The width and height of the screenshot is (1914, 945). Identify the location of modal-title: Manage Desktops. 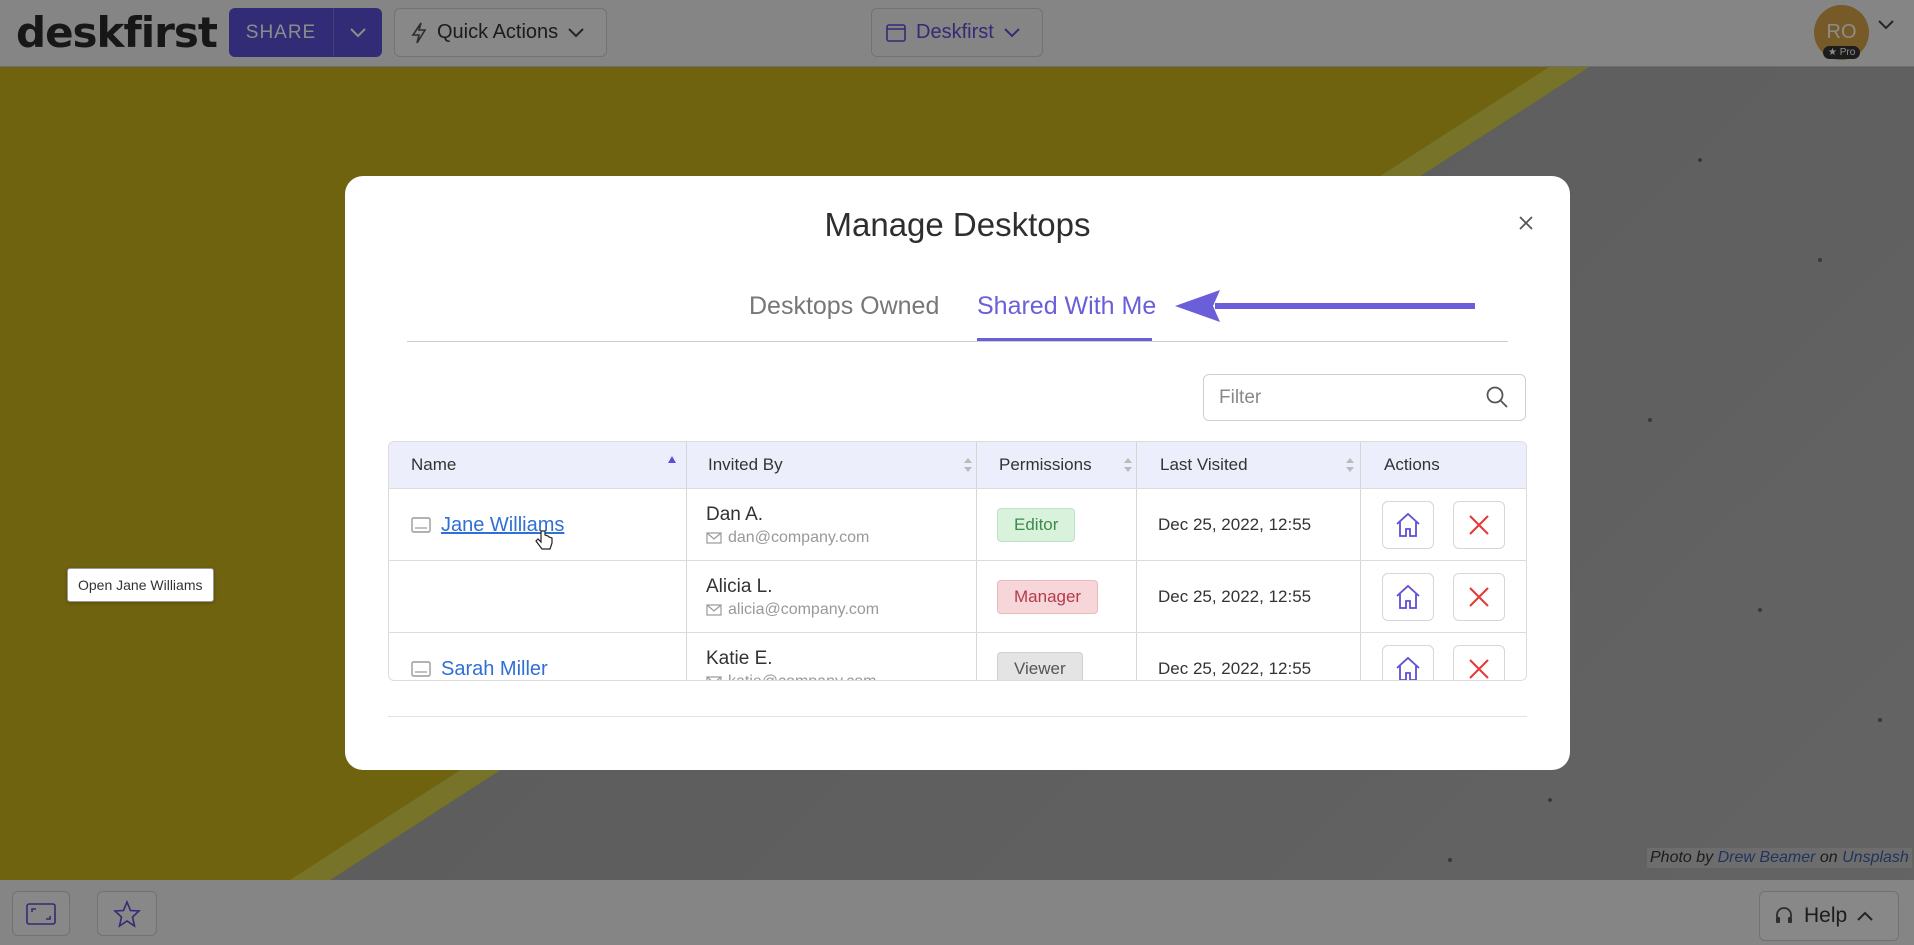
(957, 224).